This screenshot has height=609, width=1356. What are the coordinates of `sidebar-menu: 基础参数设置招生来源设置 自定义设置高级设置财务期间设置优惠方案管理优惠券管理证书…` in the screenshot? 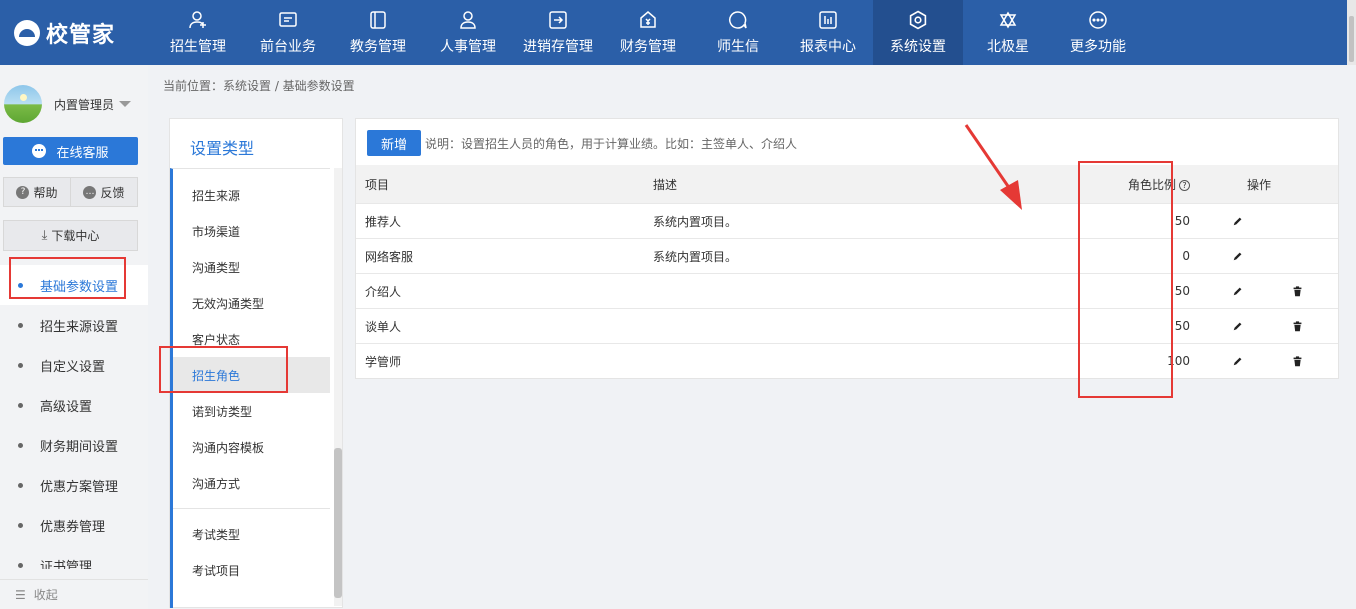 It's located at (74, 417).